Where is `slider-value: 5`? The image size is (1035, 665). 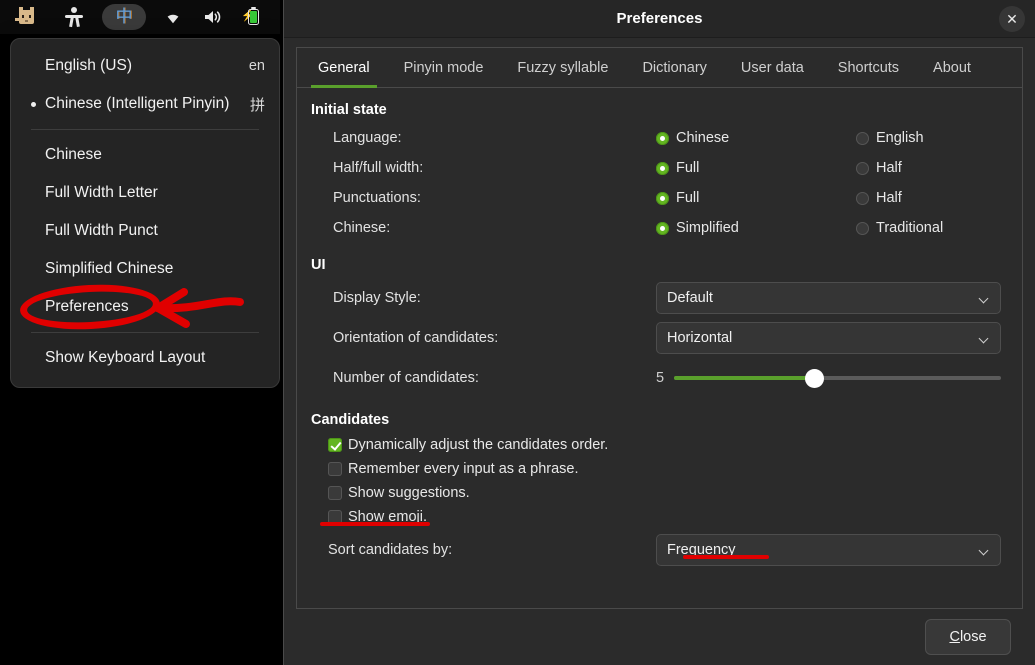 slider-value: 5 is located at coordinates (660, 378).